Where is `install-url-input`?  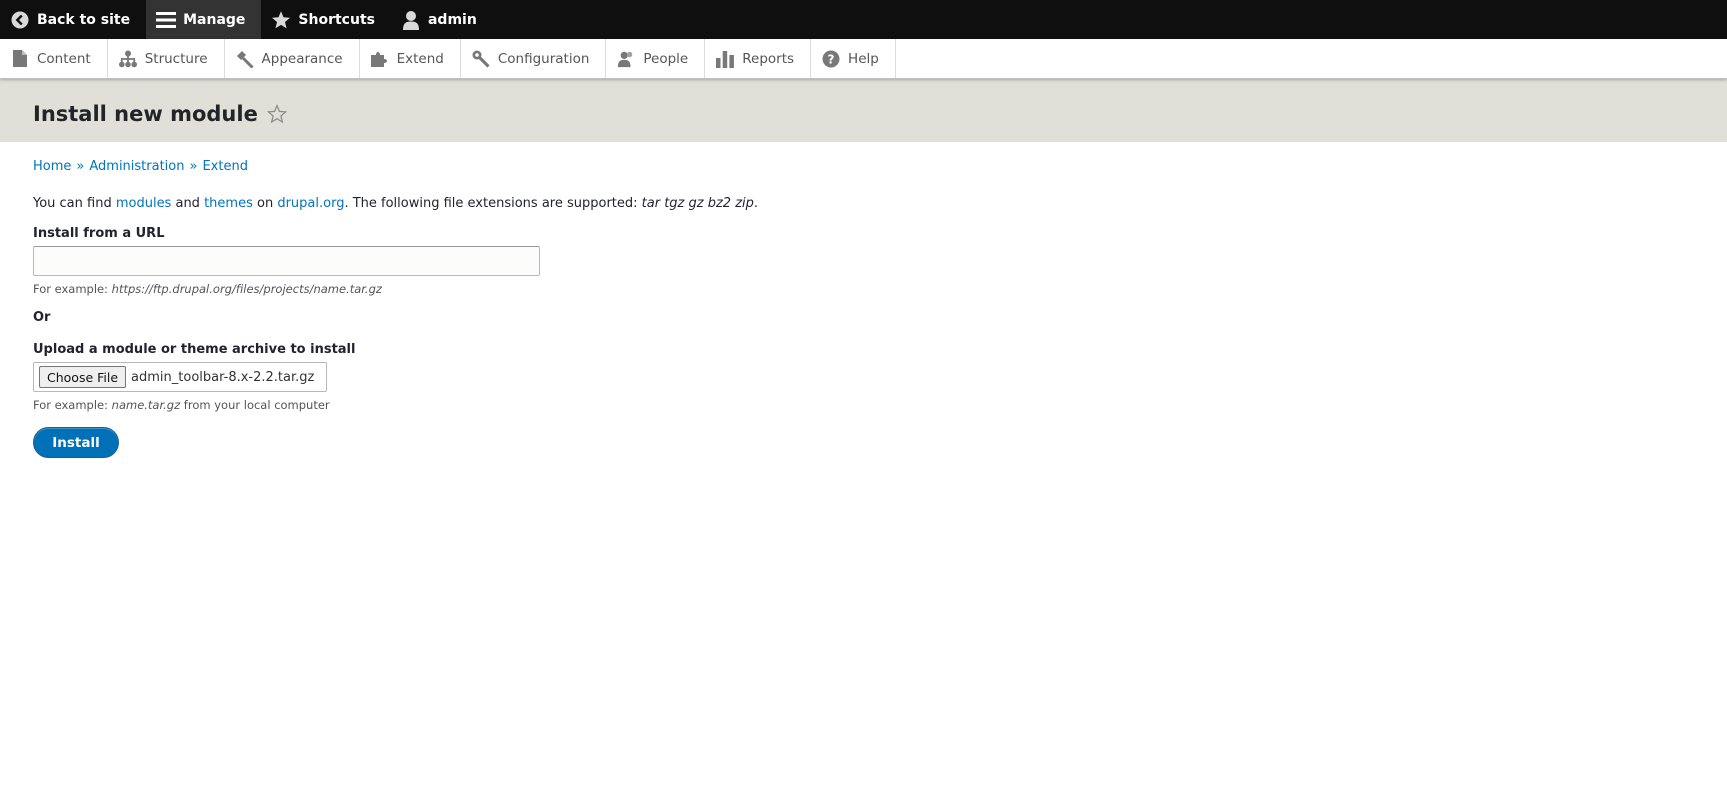
install-url-input is located at coordinates (286, 261).